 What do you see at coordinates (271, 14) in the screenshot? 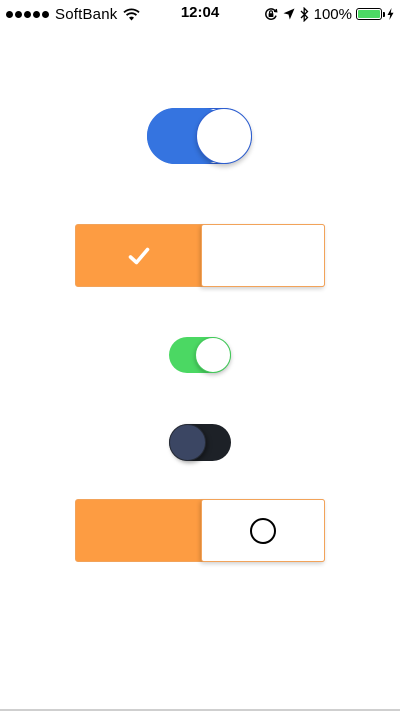
I see `orientation-lock-icon` at bounding box center [271, 14].